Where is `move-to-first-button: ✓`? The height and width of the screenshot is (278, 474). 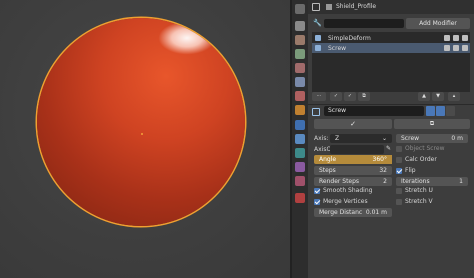 move-to-first-button: ✓ is located at coordinates (336, 96).